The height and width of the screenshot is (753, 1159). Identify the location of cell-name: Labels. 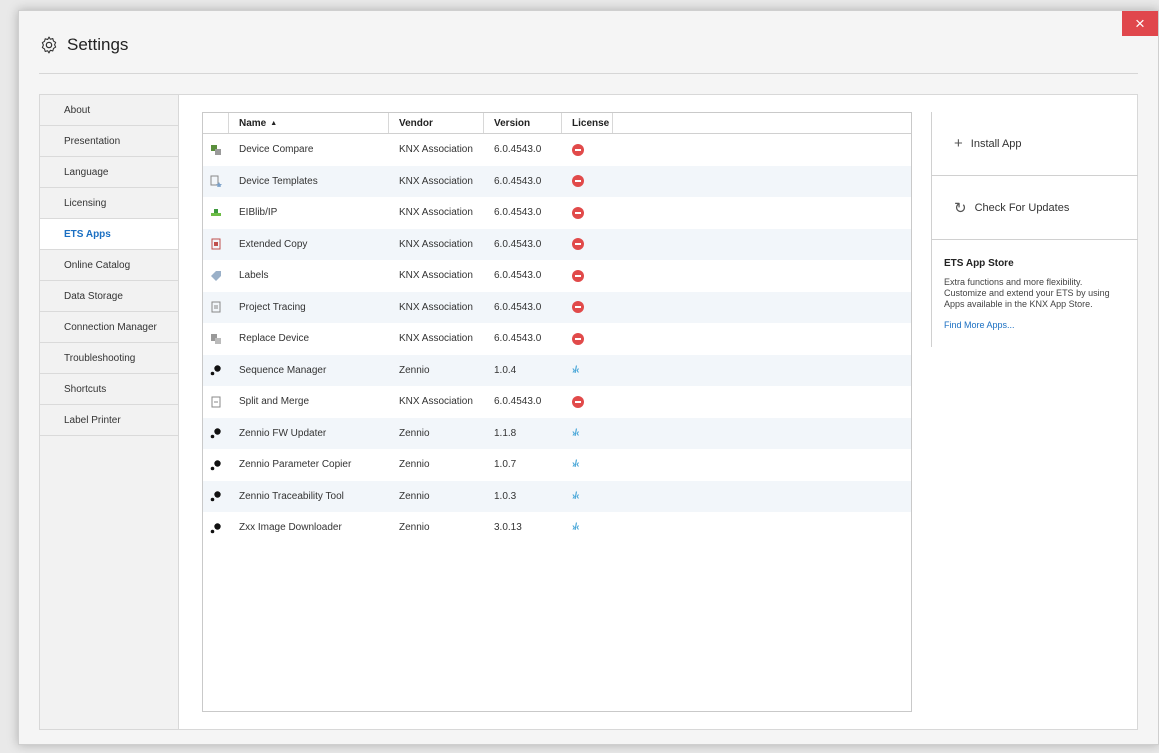
(254, 276).